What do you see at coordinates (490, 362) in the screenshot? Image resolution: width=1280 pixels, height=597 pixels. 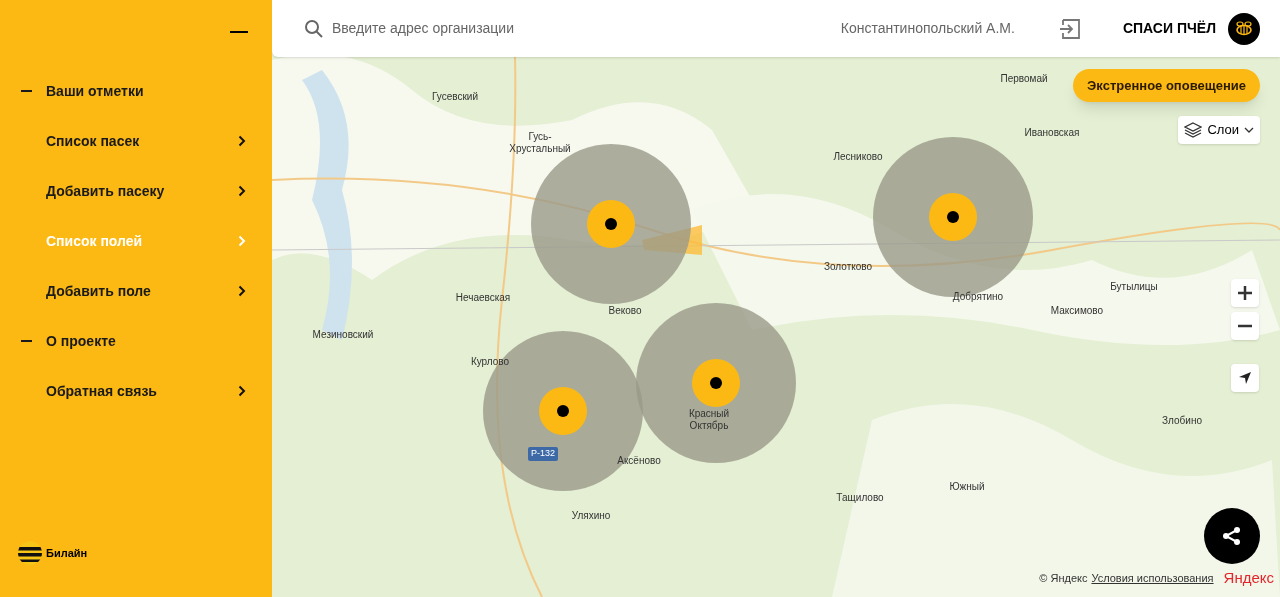 I see `place-label: Курлово` at bounding box center [490, 362].